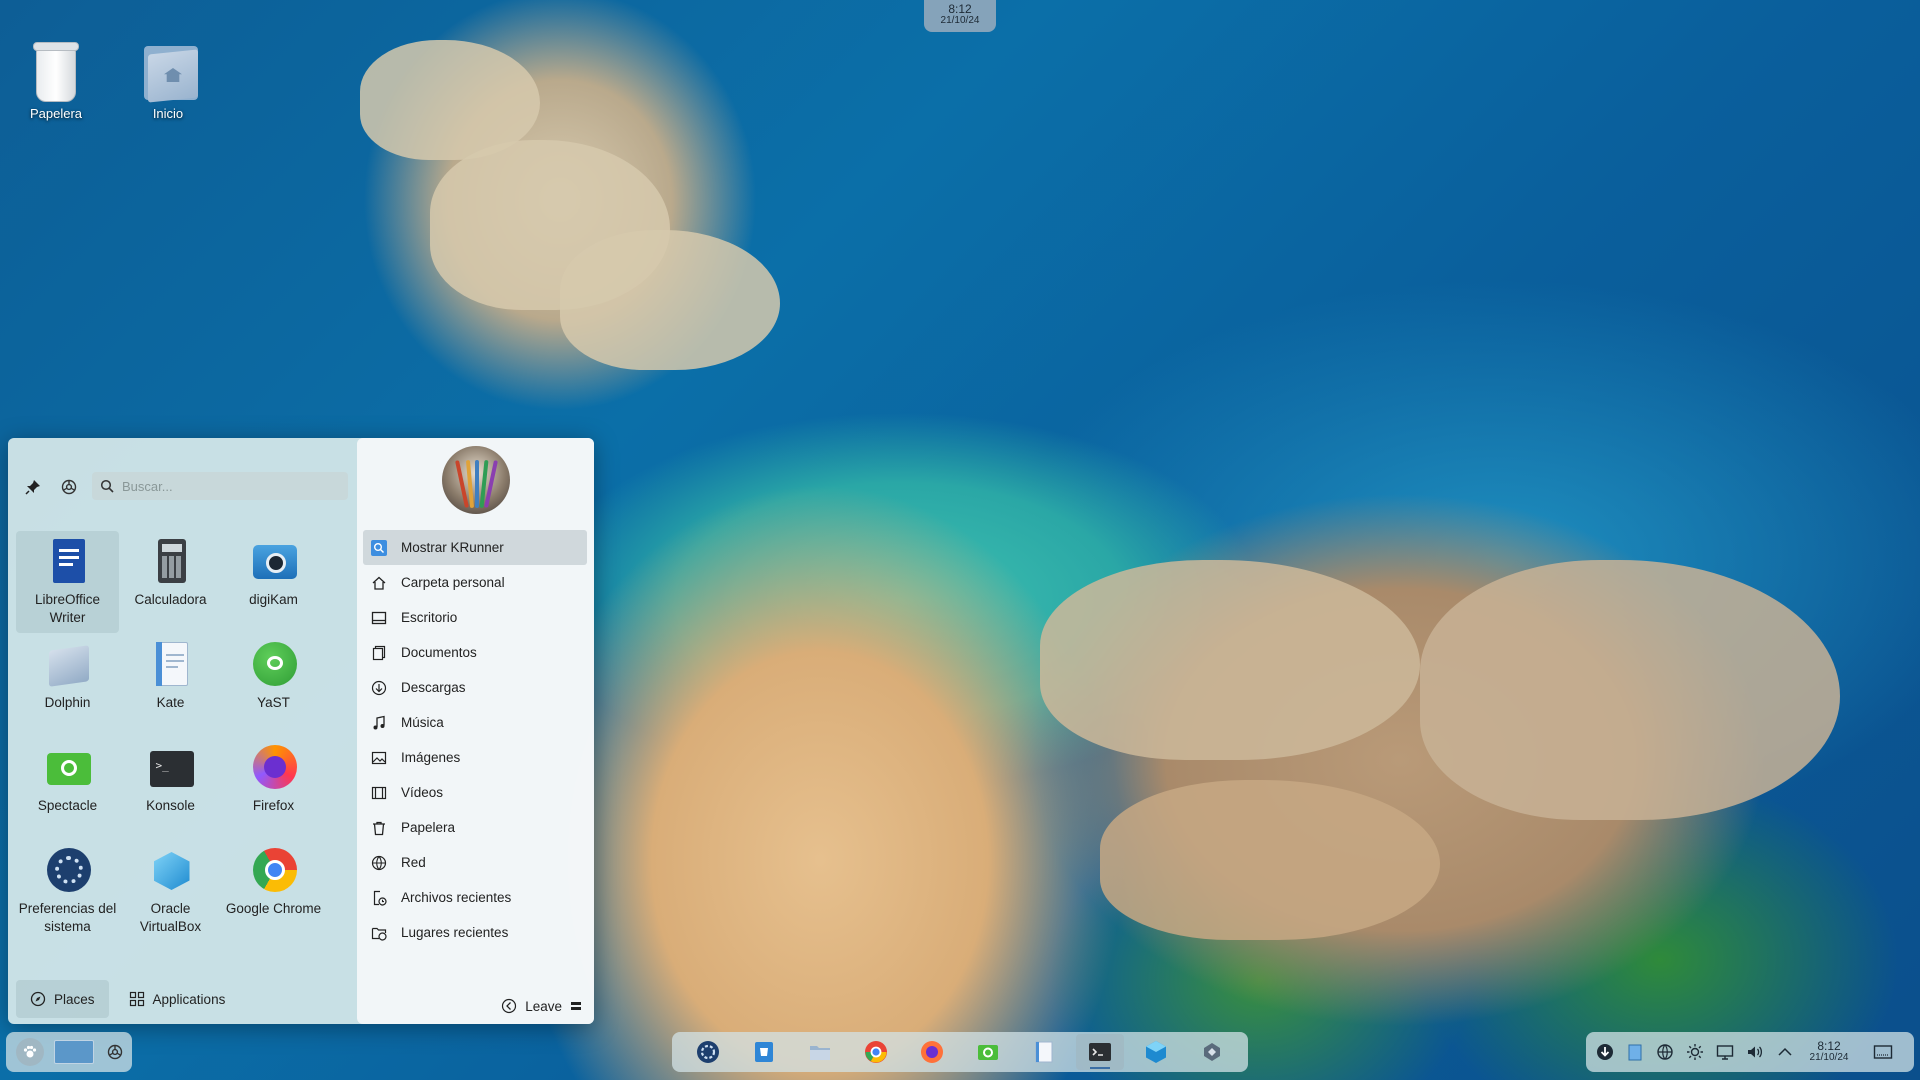 The image size is (1920, 1080). I want to click on dock-dolphin, so click(820, 1052).